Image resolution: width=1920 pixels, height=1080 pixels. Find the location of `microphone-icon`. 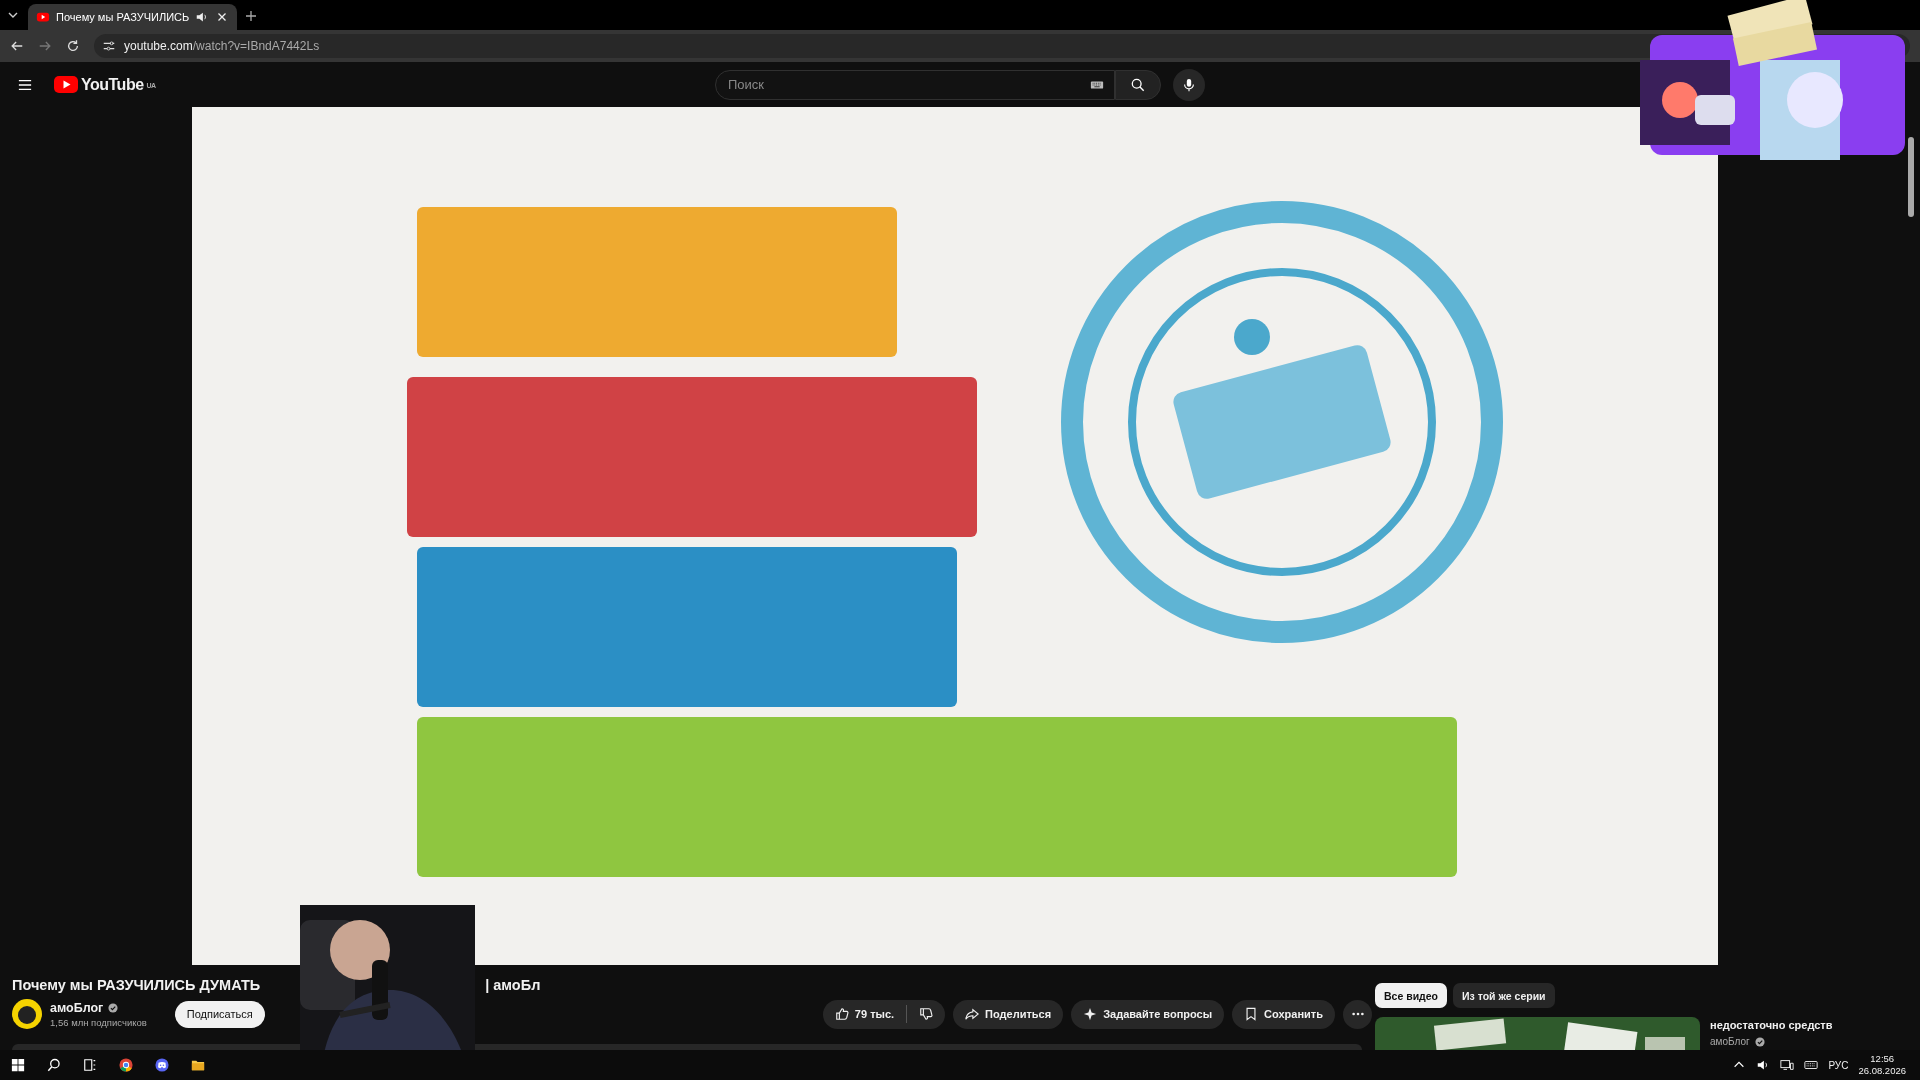

microphone-icon is located at coordinates (1189, 84).